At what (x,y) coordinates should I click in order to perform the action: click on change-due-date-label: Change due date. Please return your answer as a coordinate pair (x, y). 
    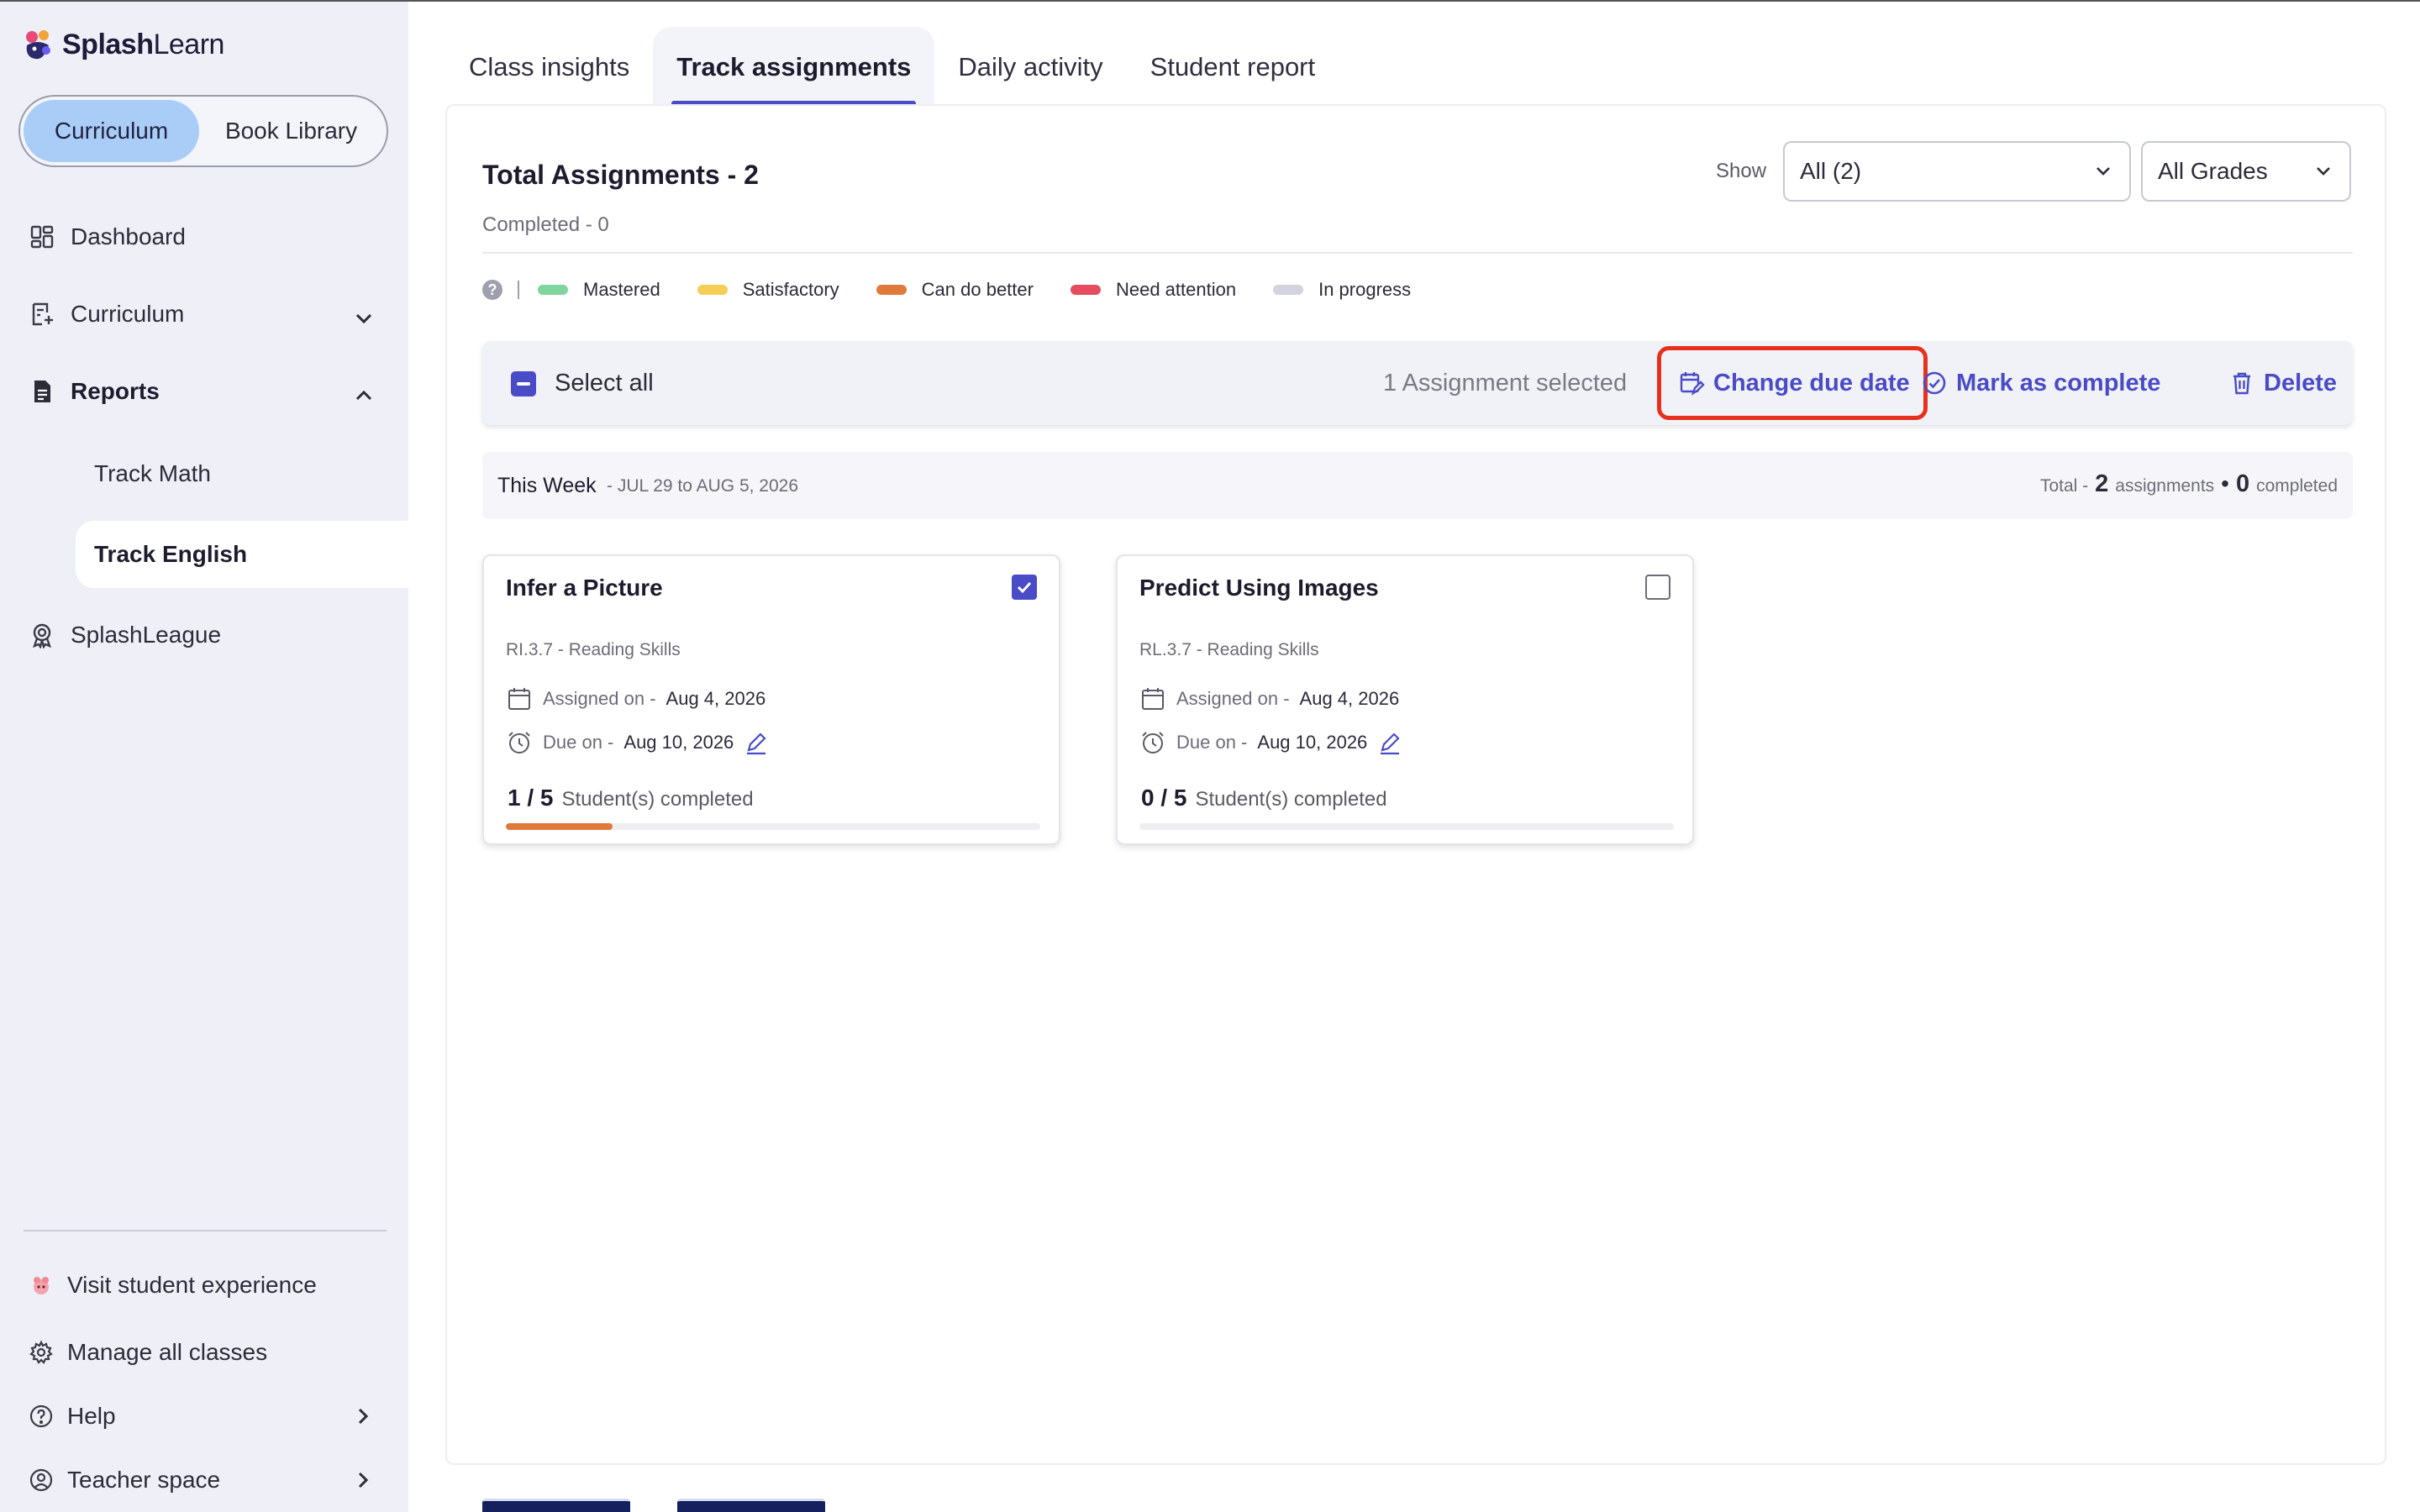
    Looking at the image, I should click on (1811, 382).